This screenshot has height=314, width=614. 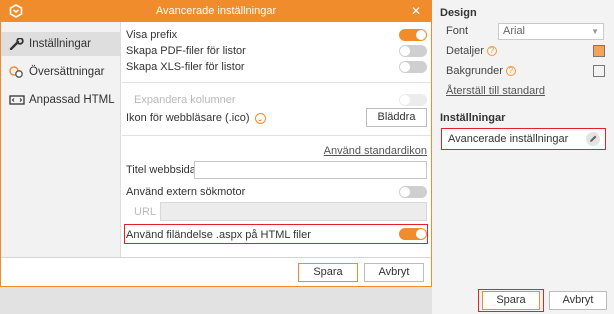 What do you see at coordinates (145, 212) in the screenshot?
I see `url-label: URL` at bounding box center [145, 212].